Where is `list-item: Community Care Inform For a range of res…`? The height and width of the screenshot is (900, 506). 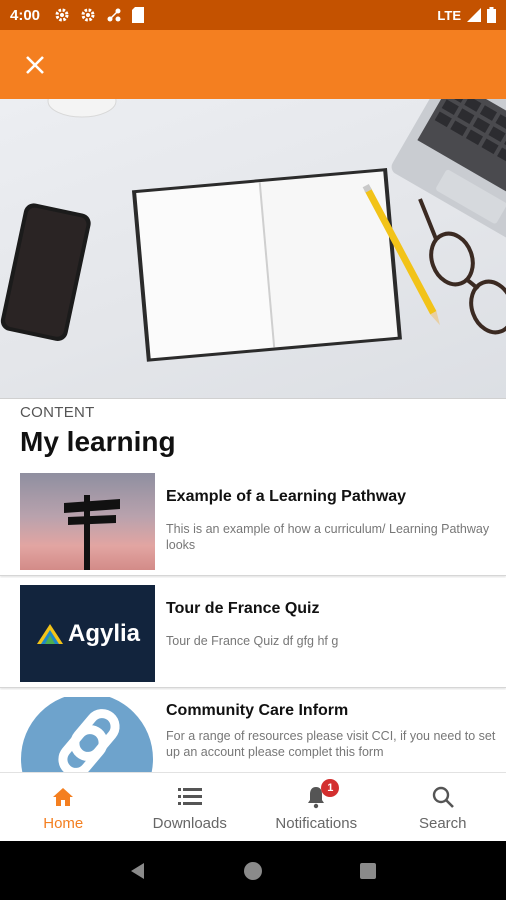 list-item: Community Care Inform For a range of res… is located at coordinates (253, 731).